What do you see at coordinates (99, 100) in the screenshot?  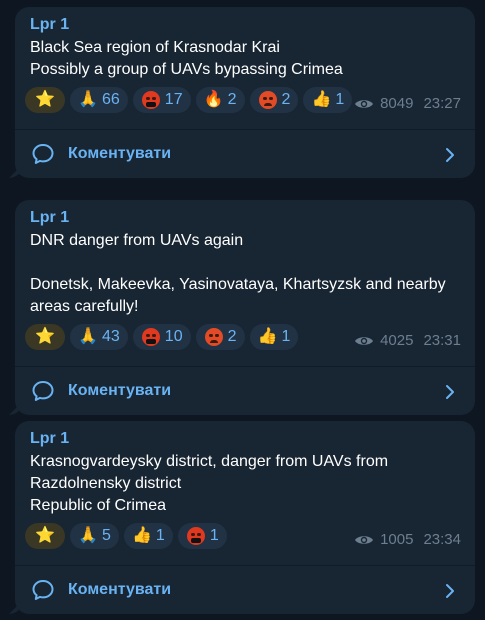 I see `reaction-pray: 🙏 66` at bounding box center [99, 100].